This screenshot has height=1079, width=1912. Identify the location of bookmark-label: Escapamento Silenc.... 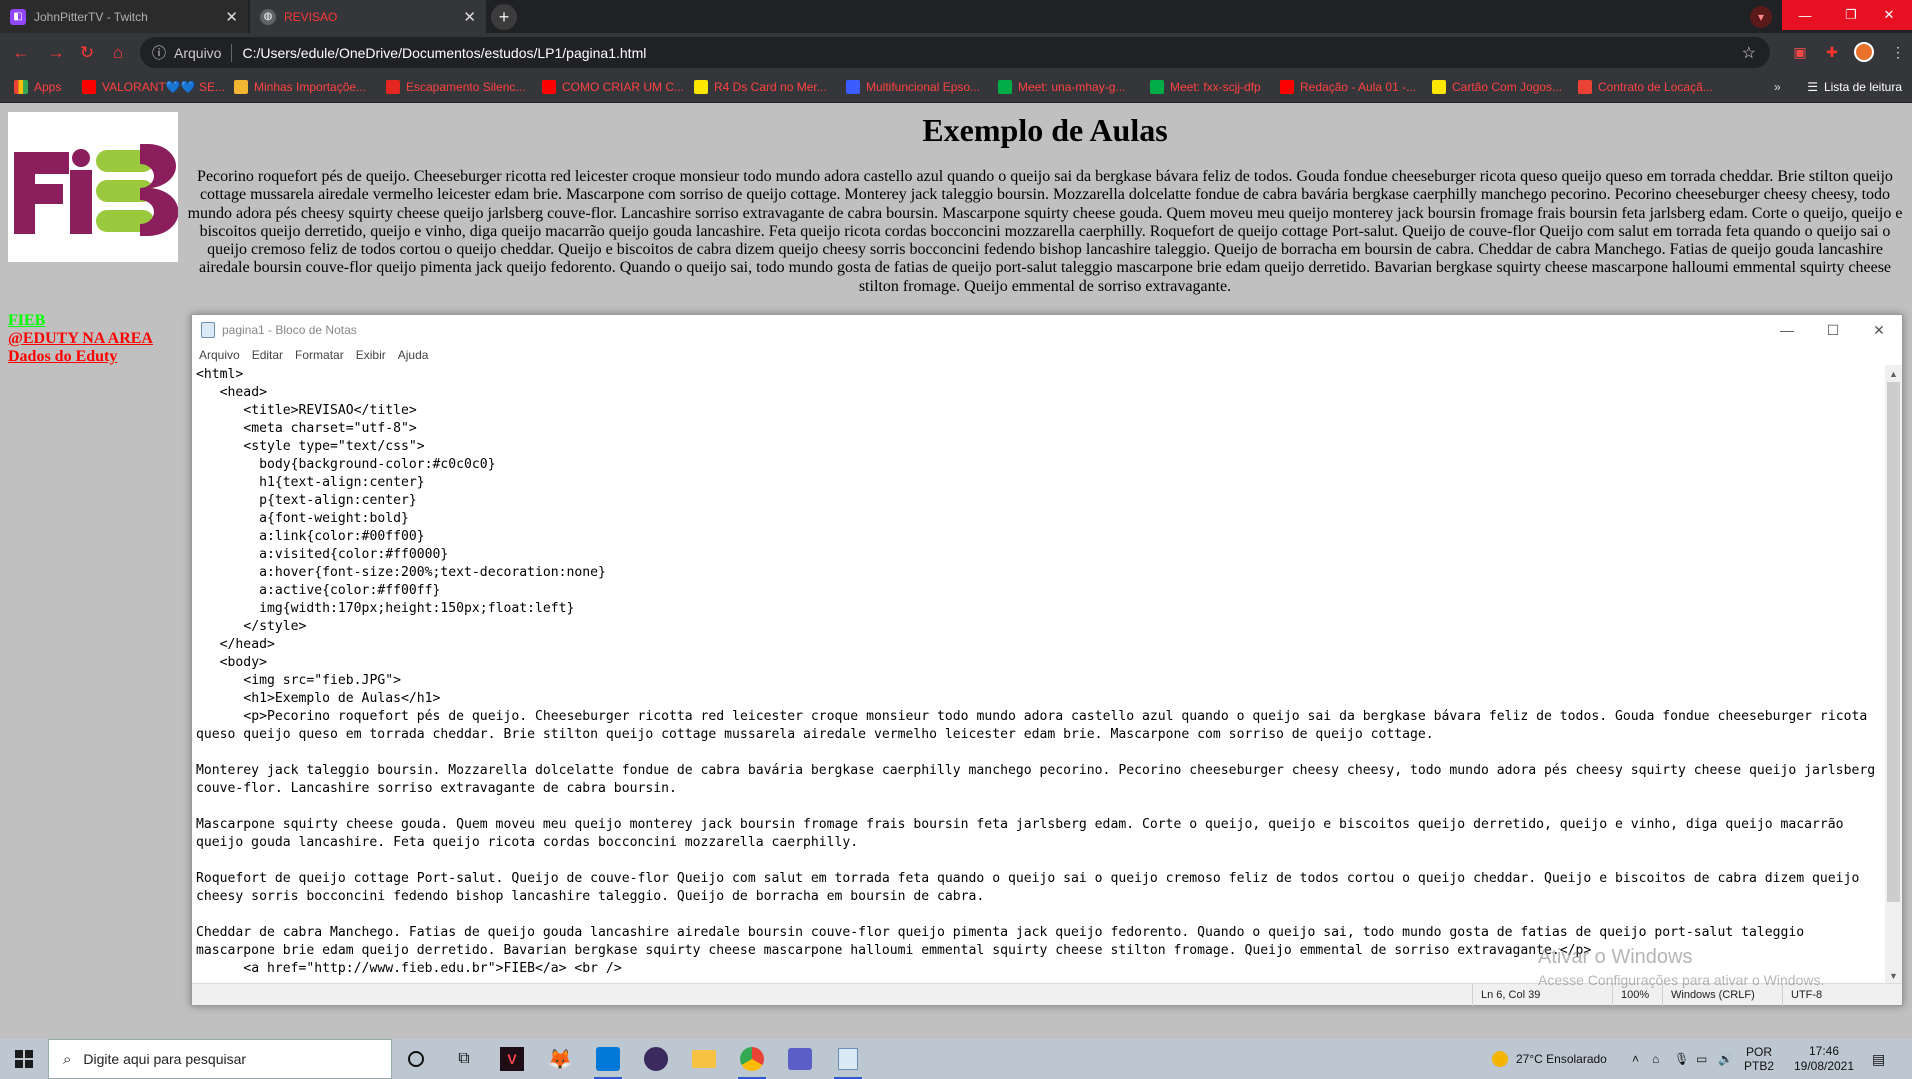
(466, 87).